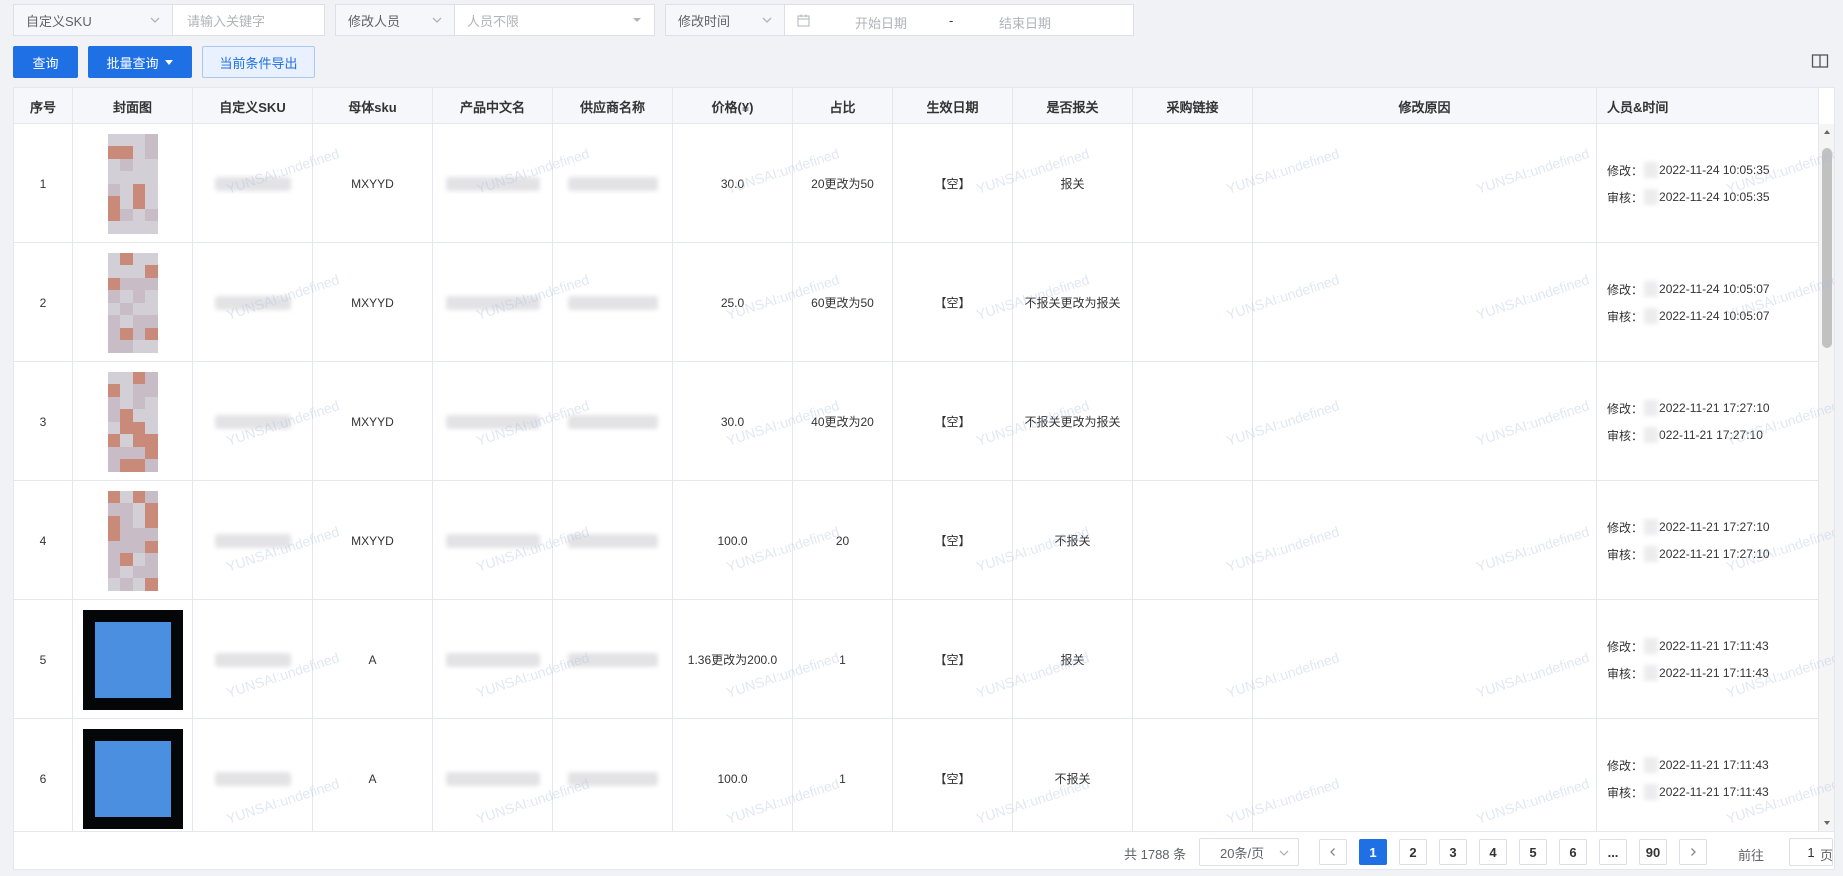  I want to click on chevron-right-icon, so click(1693, 852).